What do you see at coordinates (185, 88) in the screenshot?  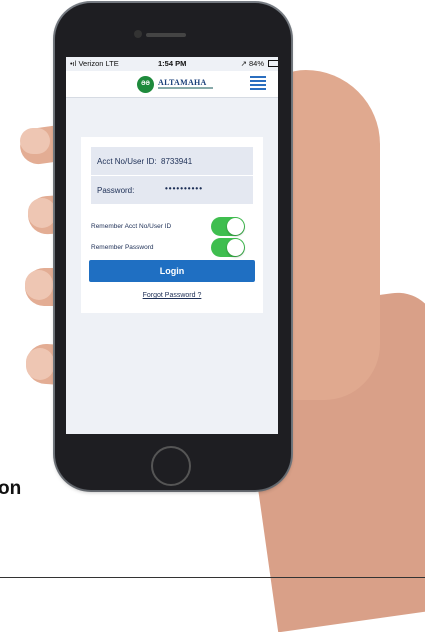 I see `logo-tagline` at bounding box center [185, 88].